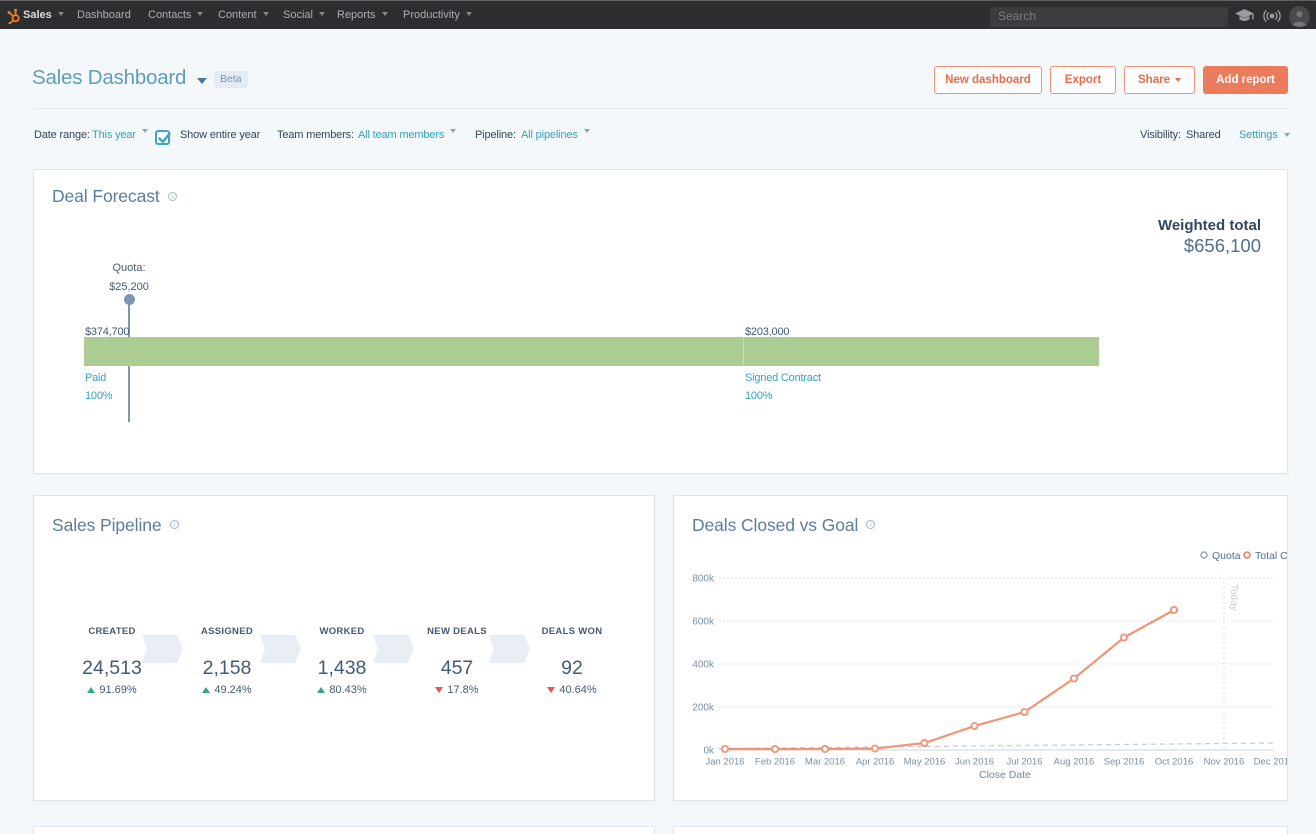 Image resolution: width=1316 pixels, height=834 pixels. I want to click on svg-text: Jan 2016, so click(724, 762).